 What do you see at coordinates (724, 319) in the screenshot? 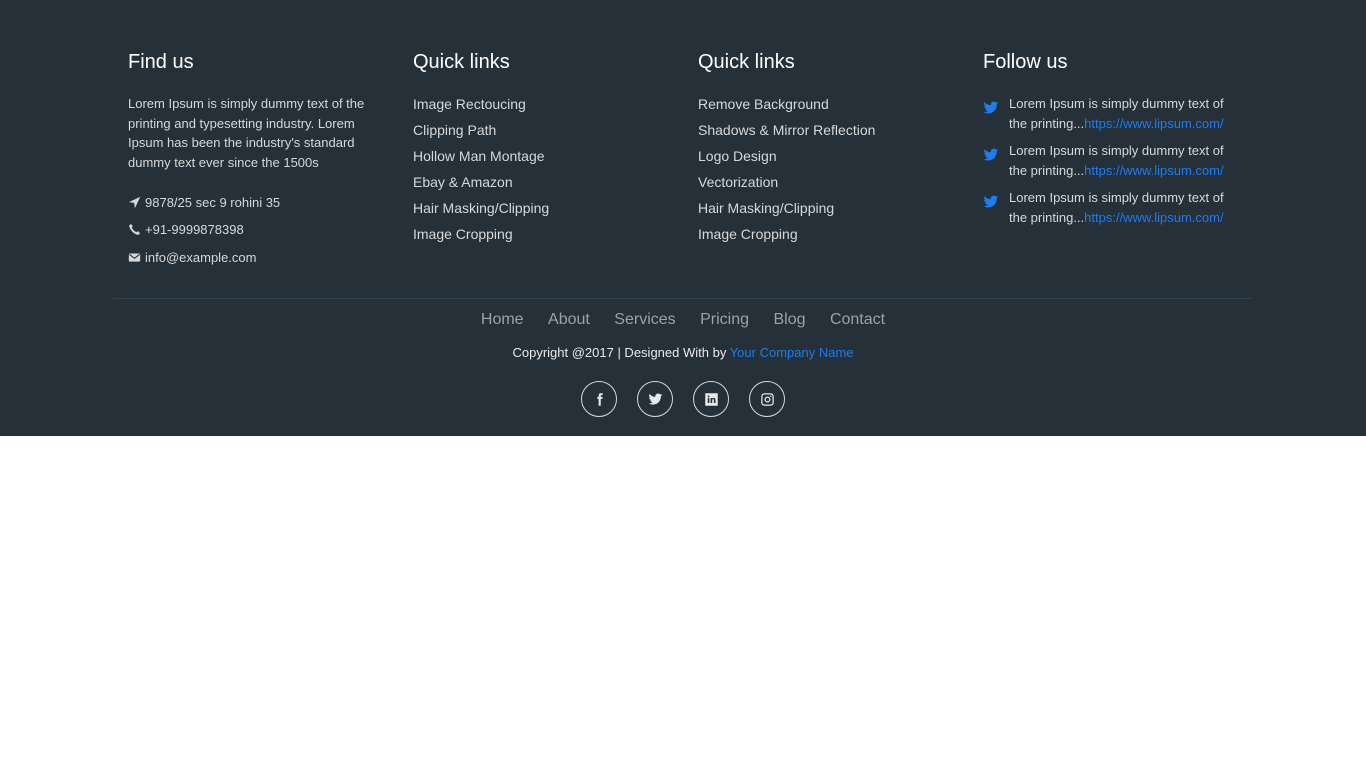
I see `nav-pricing: Pricing` at bounding box center [724, 319].